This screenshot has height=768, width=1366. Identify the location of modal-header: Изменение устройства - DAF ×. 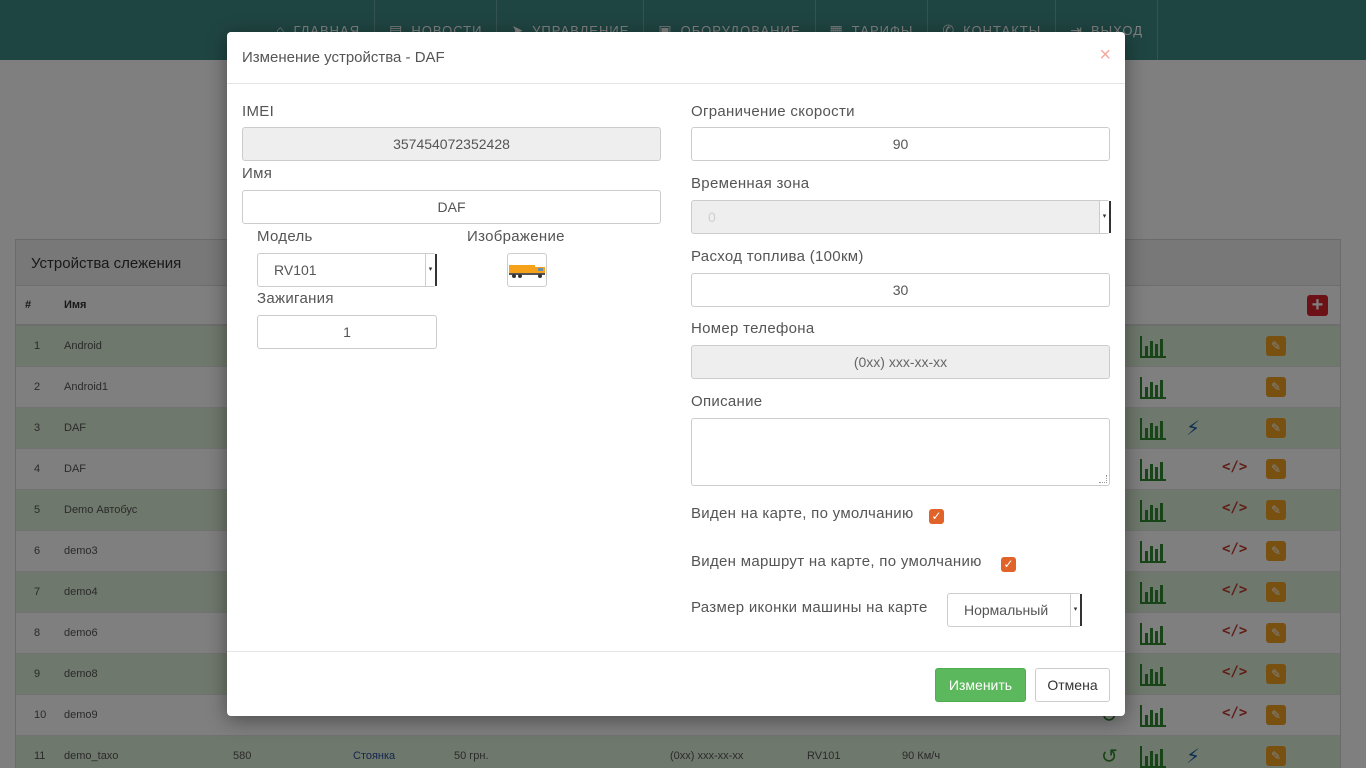
(676, 58).